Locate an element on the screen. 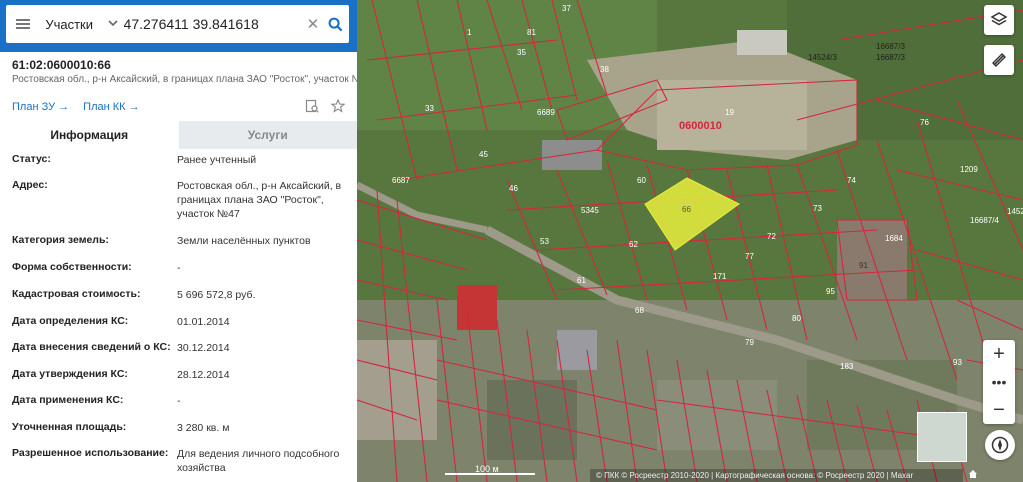 This screenshot has height=482, width=1023. parcel-label: 76 is located at coordinates (924, 122).